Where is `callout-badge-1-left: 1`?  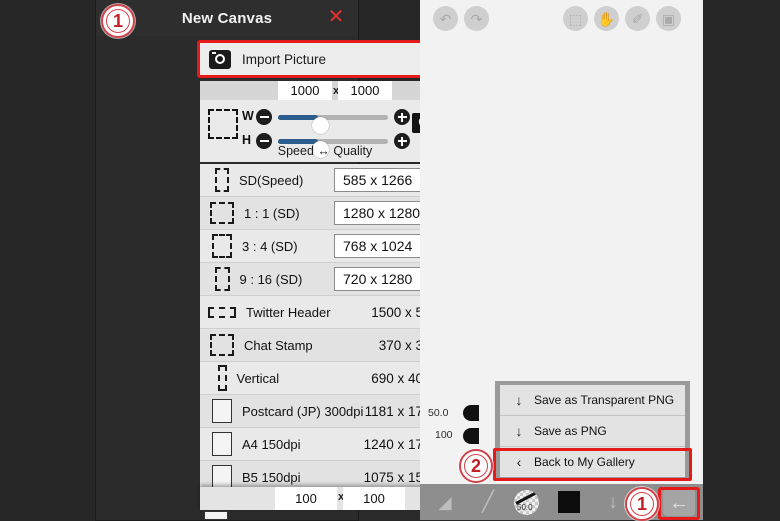
callout-badge-1-left: 1 is located at coordinates (118, 21).